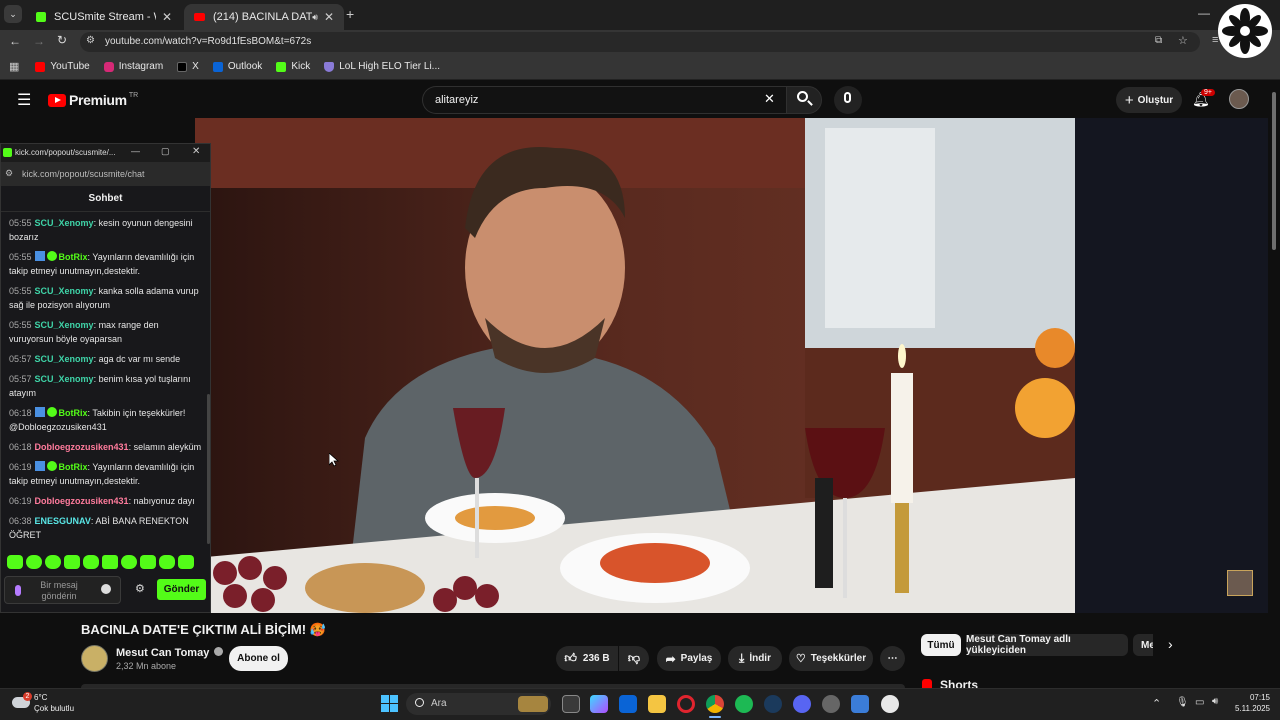  I want to click on new-tab-button: +, so click(350, 14).